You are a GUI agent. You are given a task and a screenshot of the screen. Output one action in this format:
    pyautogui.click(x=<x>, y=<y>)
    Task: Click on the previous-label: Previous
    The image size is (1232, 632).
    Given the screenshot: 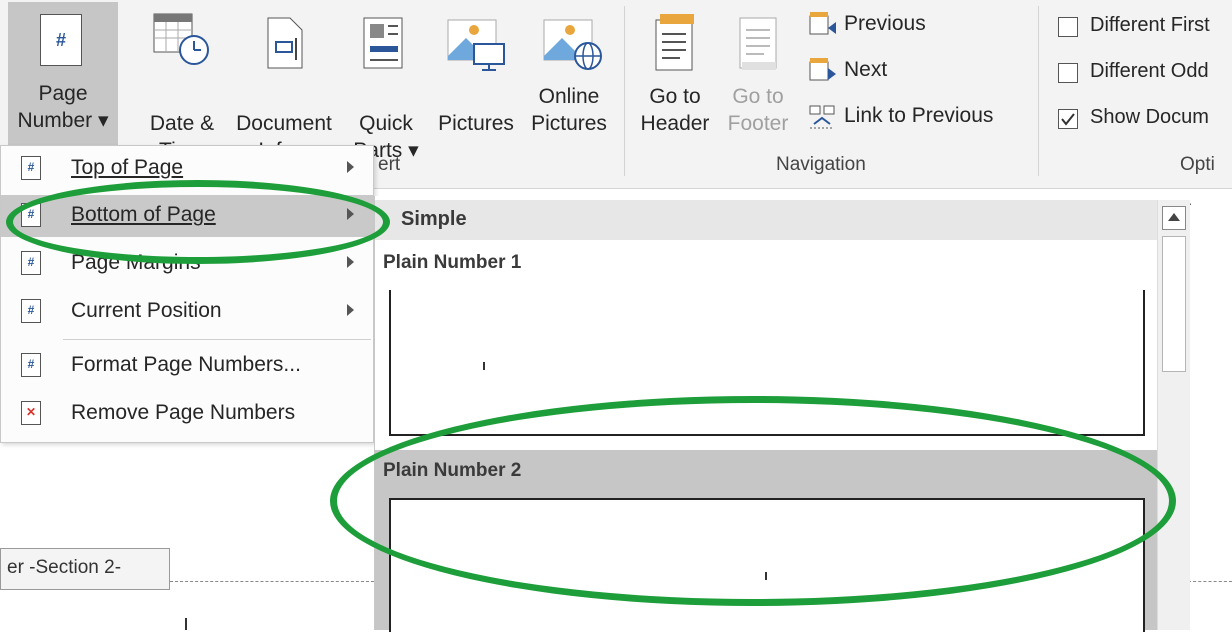 What is the action you would take?
    pyautogui.click(x=885, y=23)
    